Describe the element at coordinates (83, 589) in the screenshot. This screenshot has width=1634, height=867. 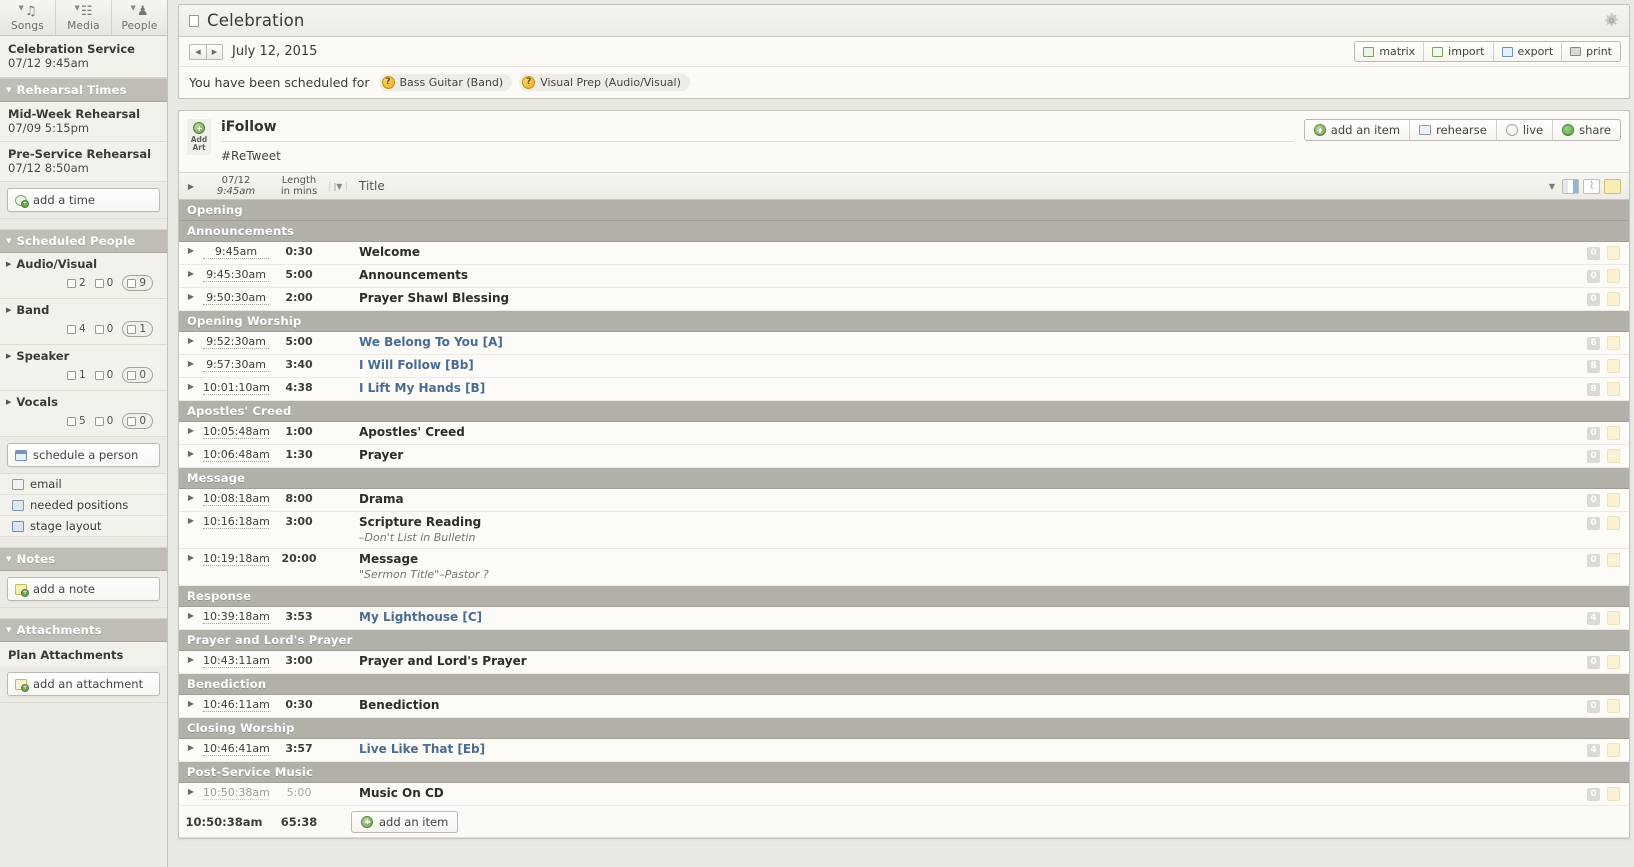
I see `add-note-button: + add a note` at that location.